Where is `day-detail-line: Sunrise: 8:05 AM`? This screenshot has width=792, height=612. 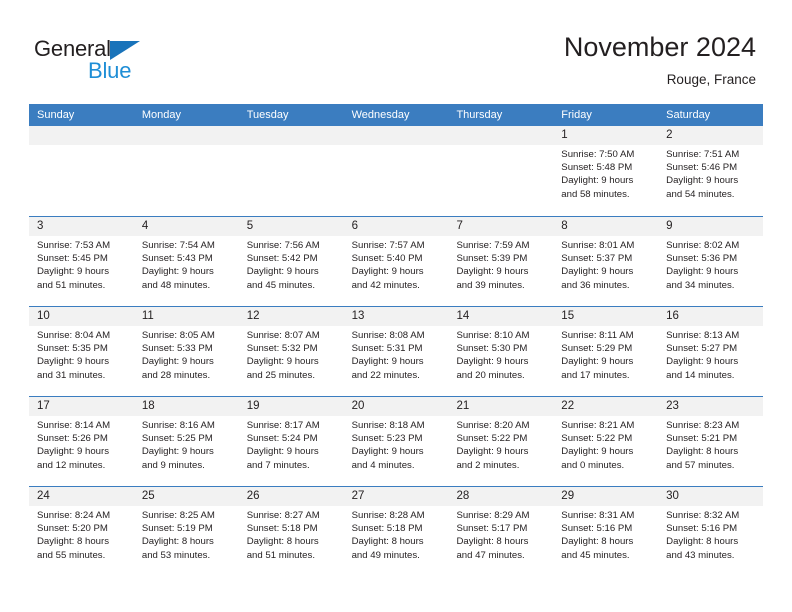
day-detail-line: Sunrise: 8:05 AM is located at coordinates (178, 335).